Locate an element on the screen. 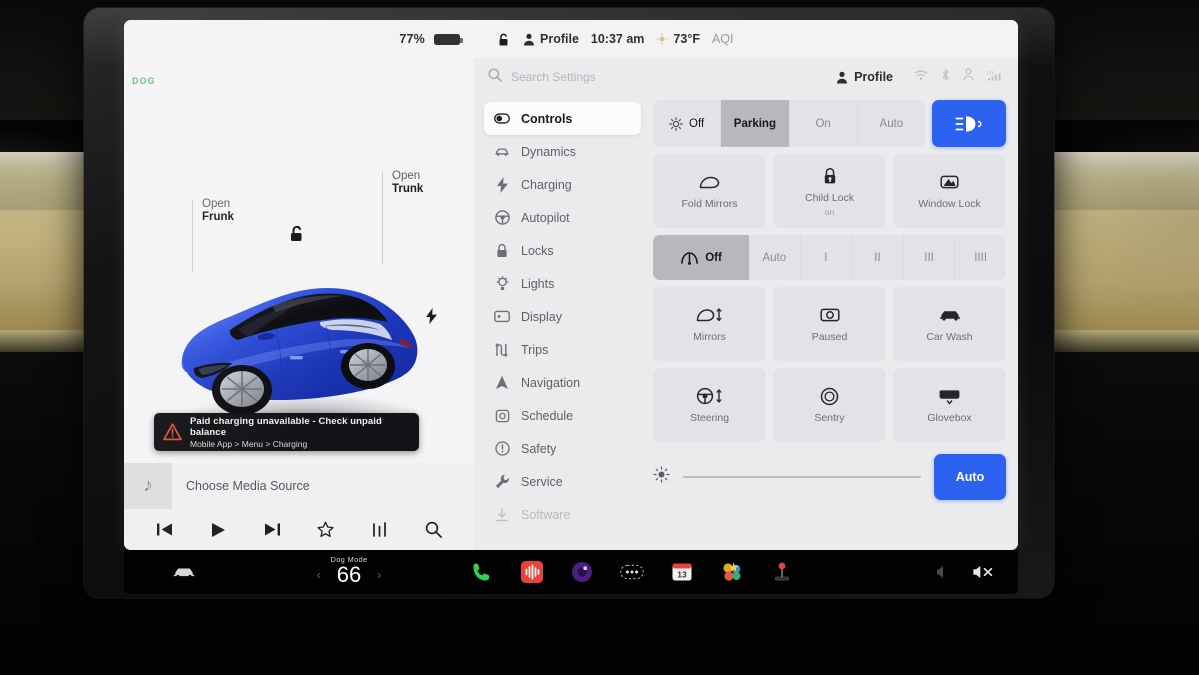 The image size is (1199, 675). lights-parking-label: Parking is located at coordinates (754, 123).